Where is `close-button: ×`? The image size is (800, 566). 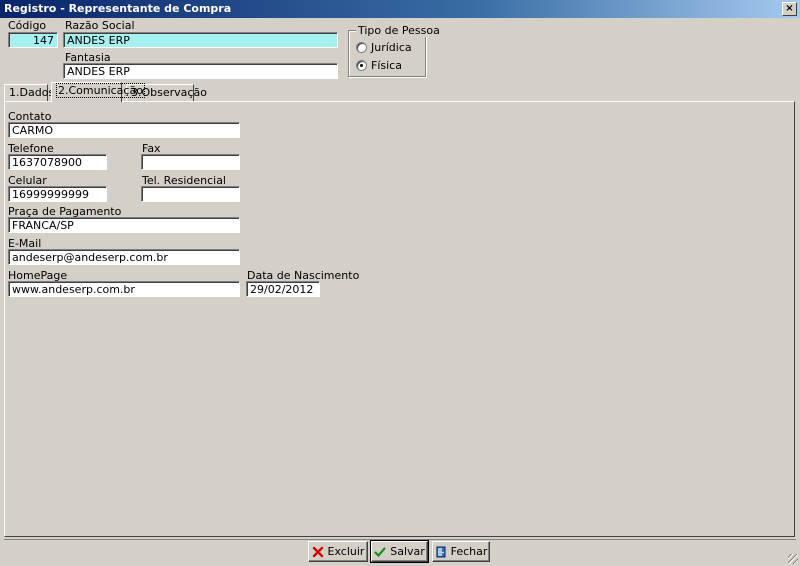 close-button: × is located at coordinates (789, 9).